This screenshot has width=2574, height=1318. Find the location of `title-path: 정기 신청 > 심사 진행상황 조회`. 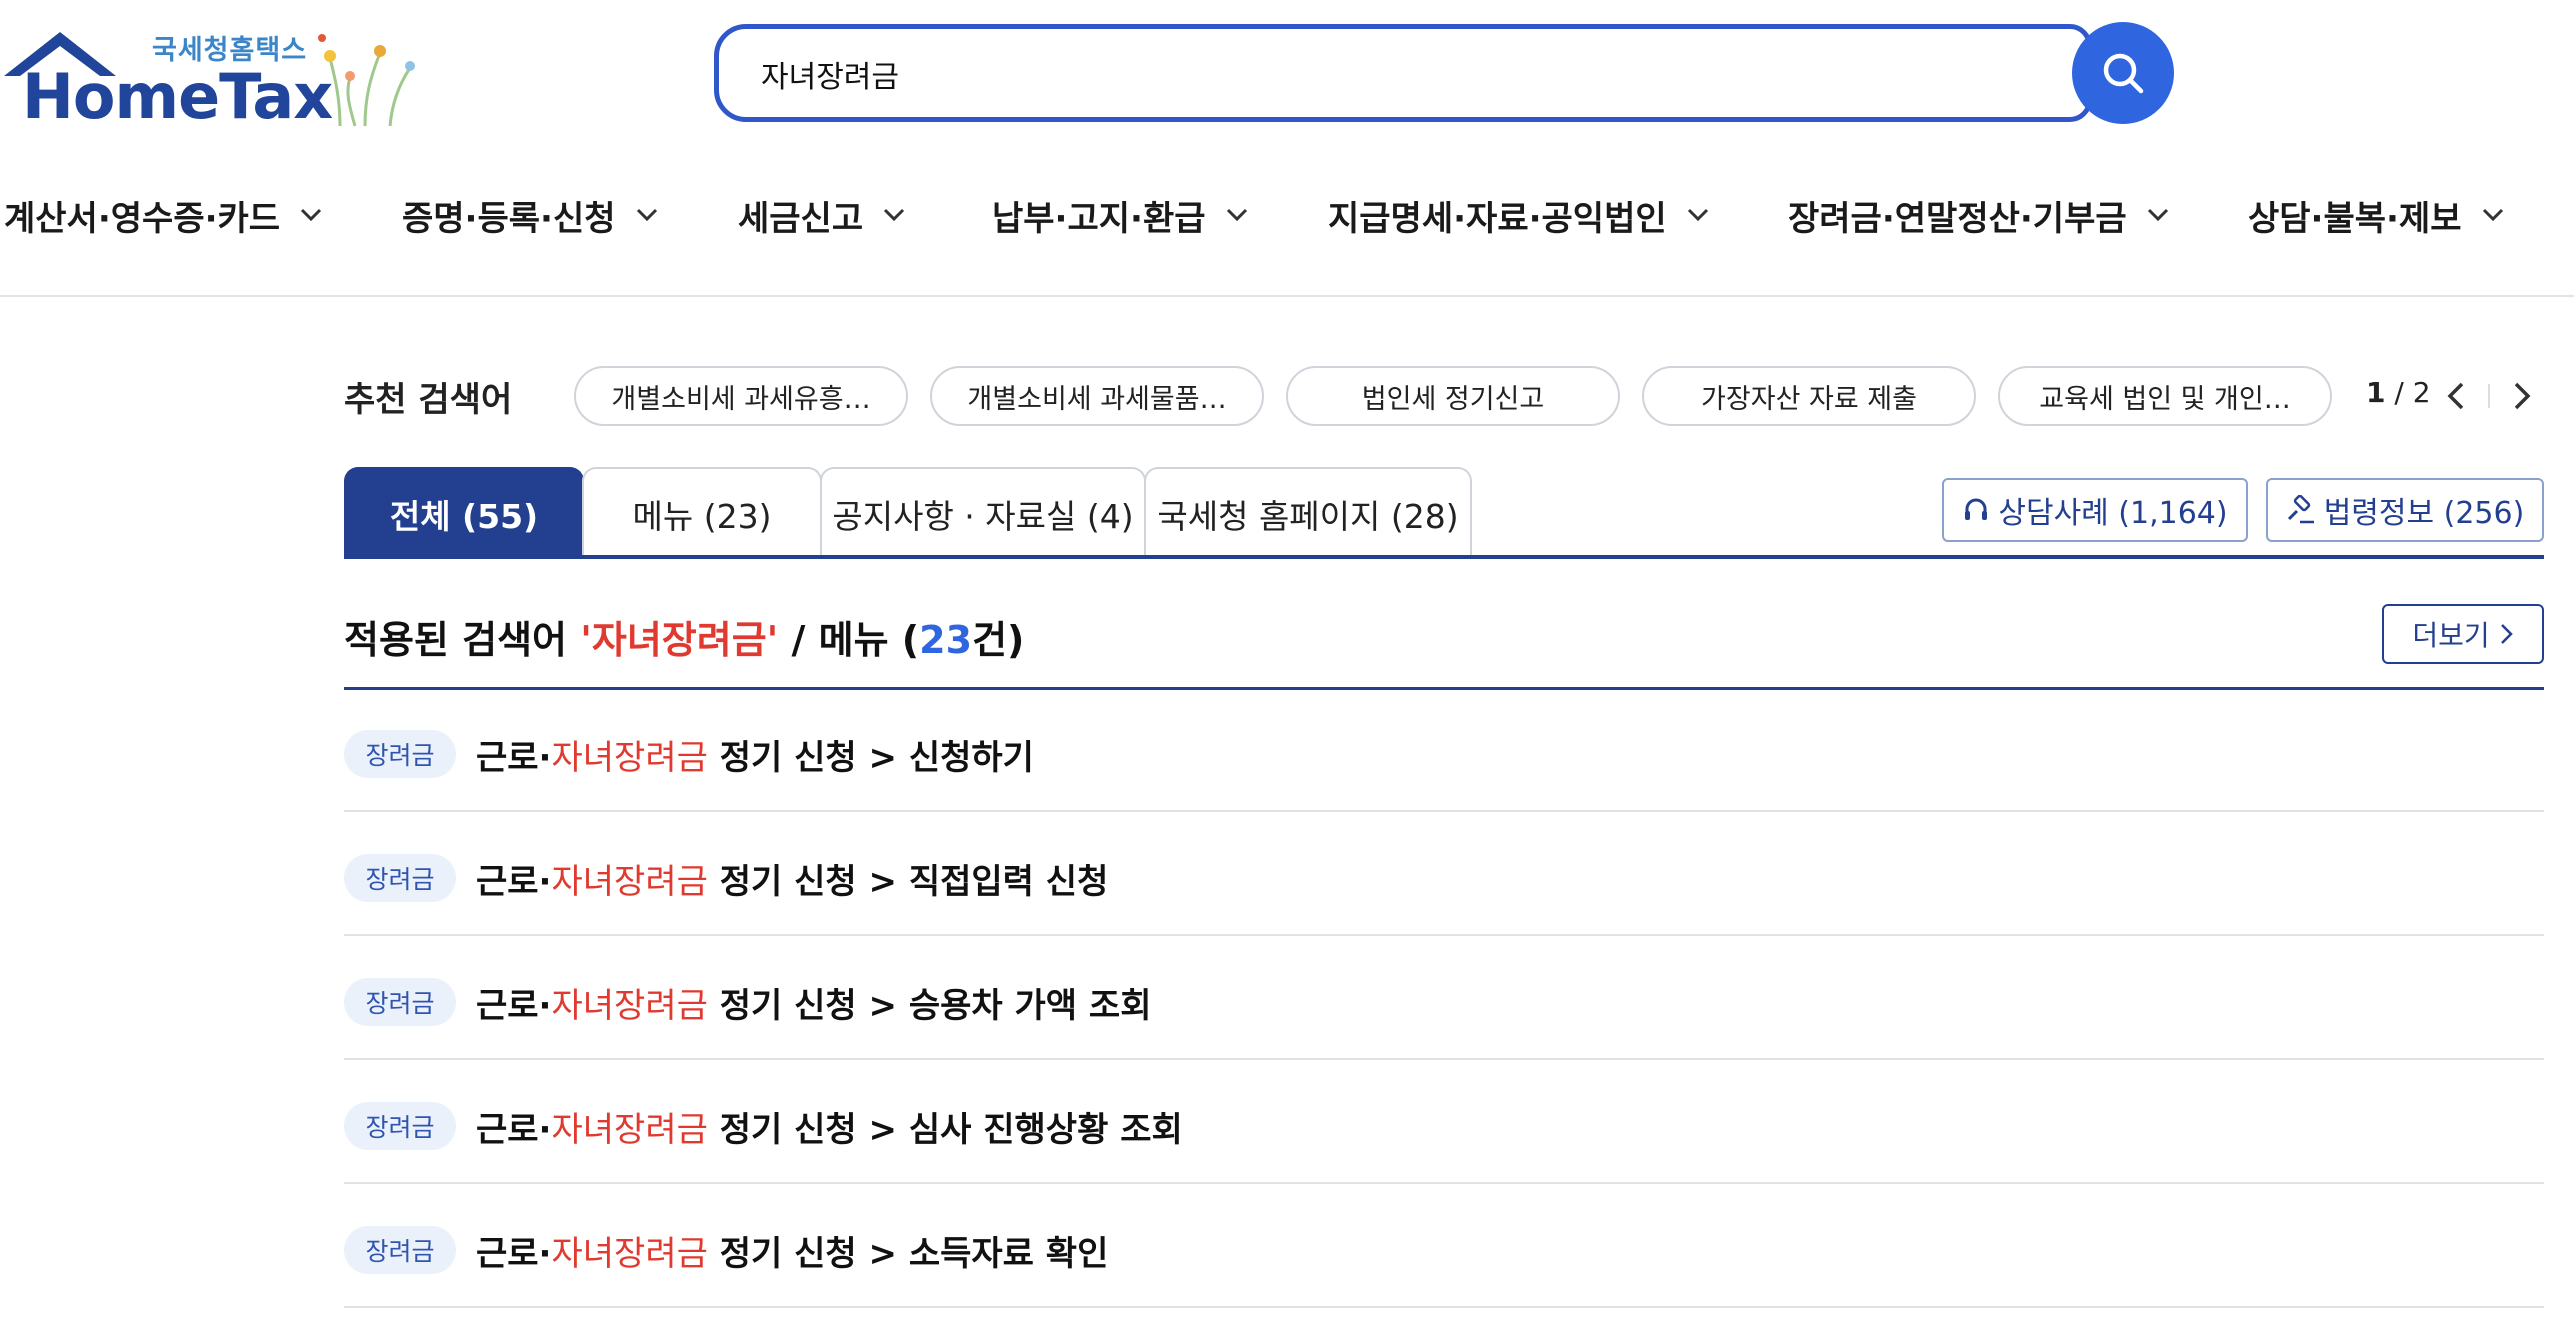

title-path: 정기 신청 > 심사 진행상황 조회 is located at coordinates (945, 1130).